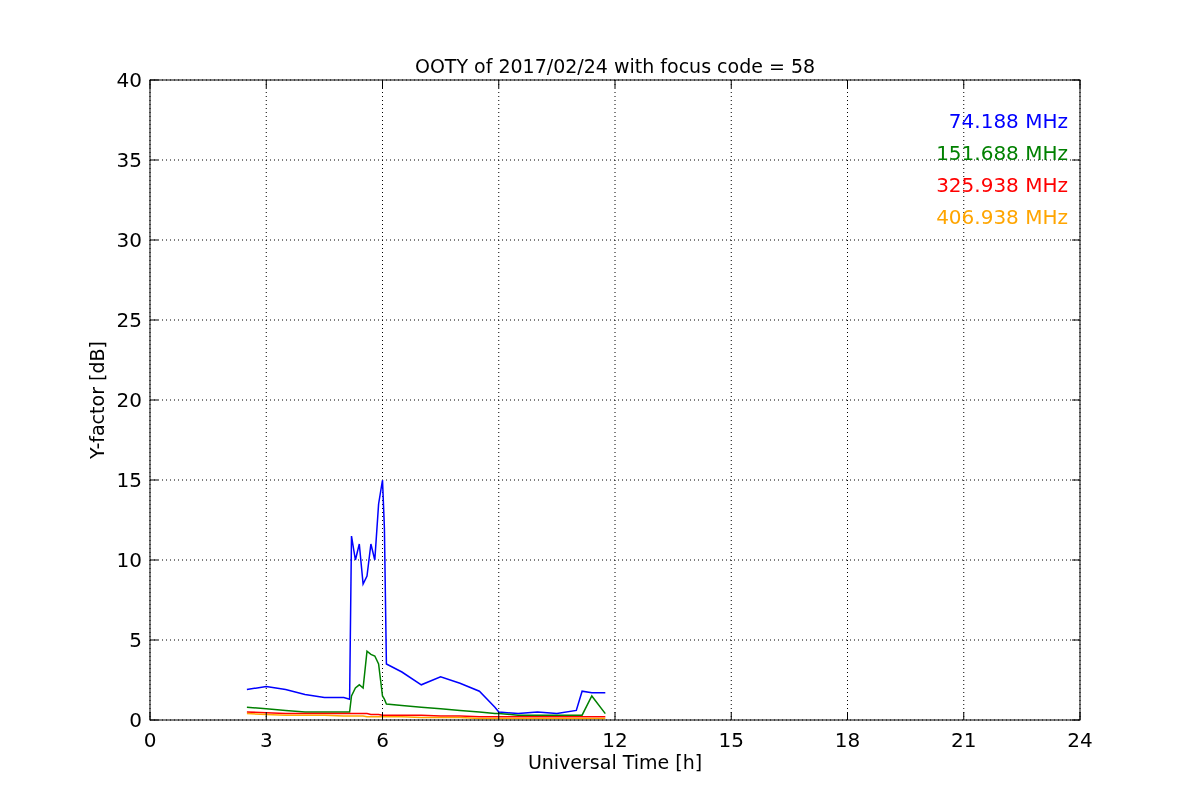  I want to click on y-tick-label: 20, so click(129, 400).